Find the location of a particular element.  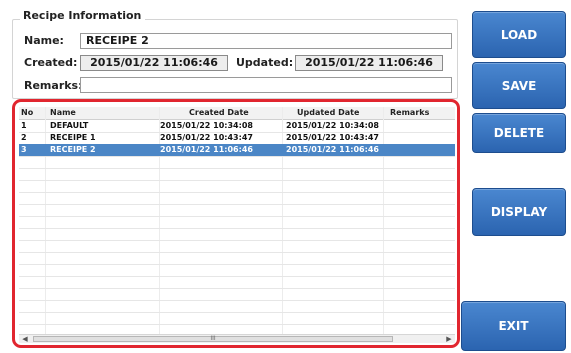

cell-created: 2015/01/22 10:43:47 is located at coordinates (206, 137).